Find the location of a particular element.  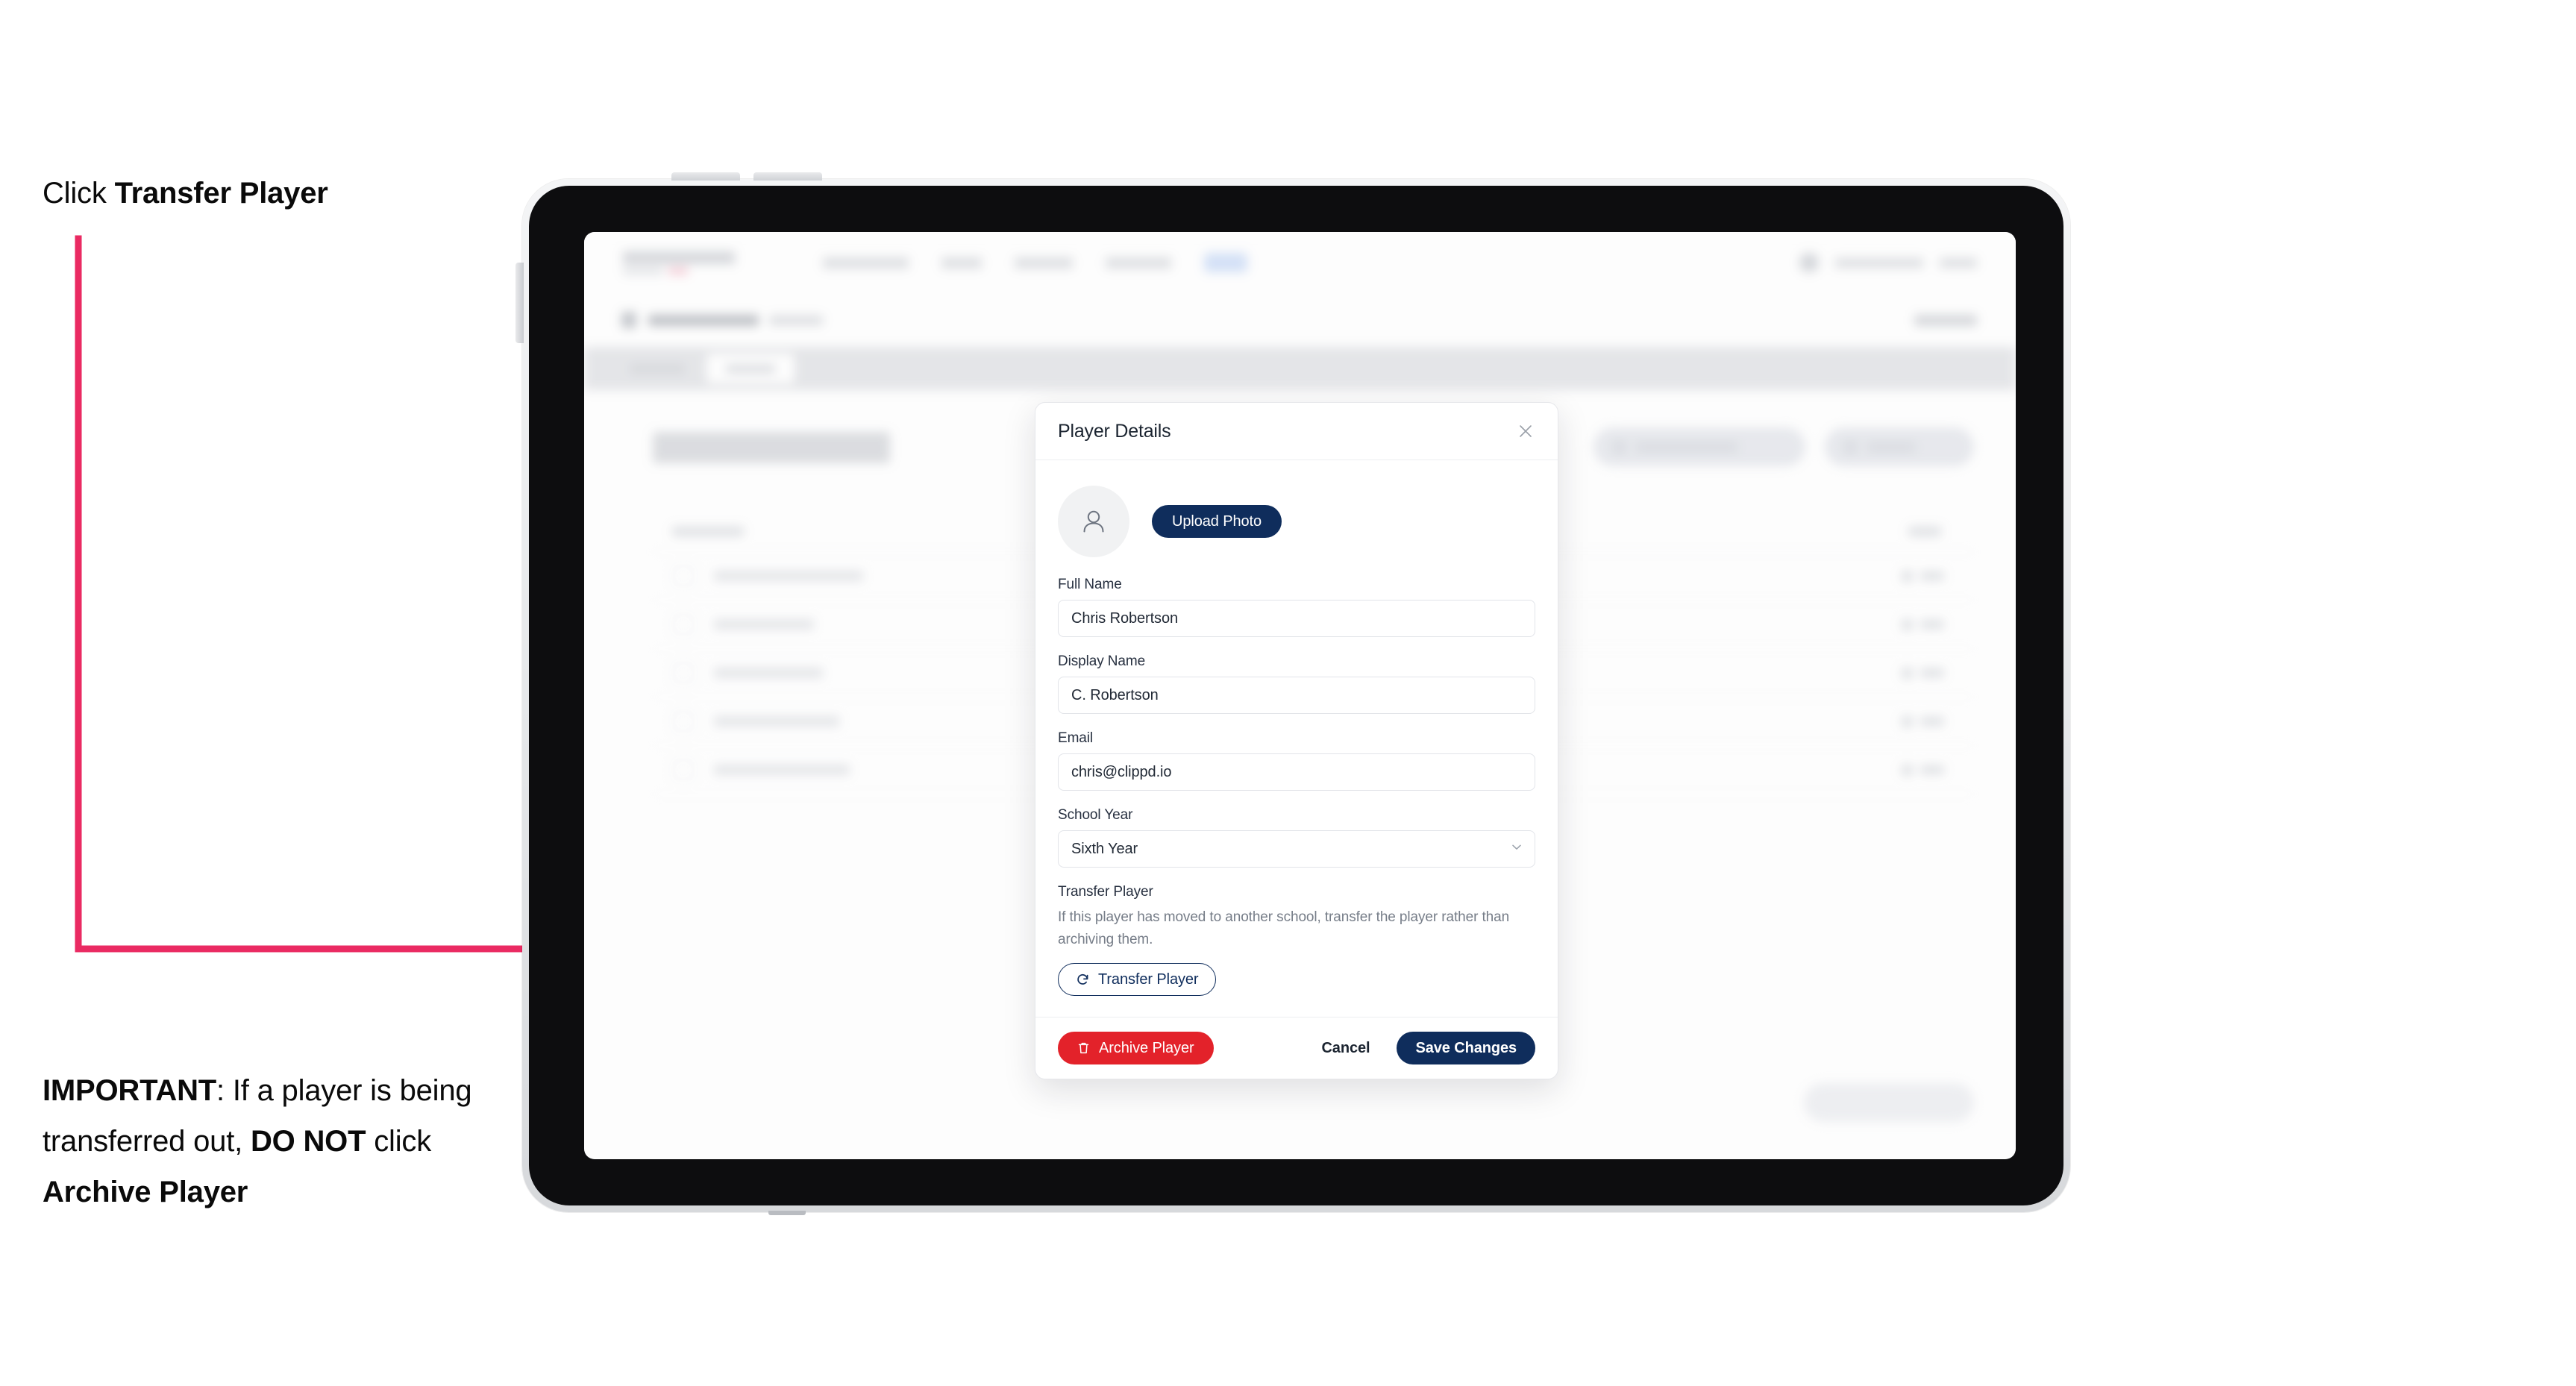

modal-title: Player Details is located at coordinates (1114, 431).